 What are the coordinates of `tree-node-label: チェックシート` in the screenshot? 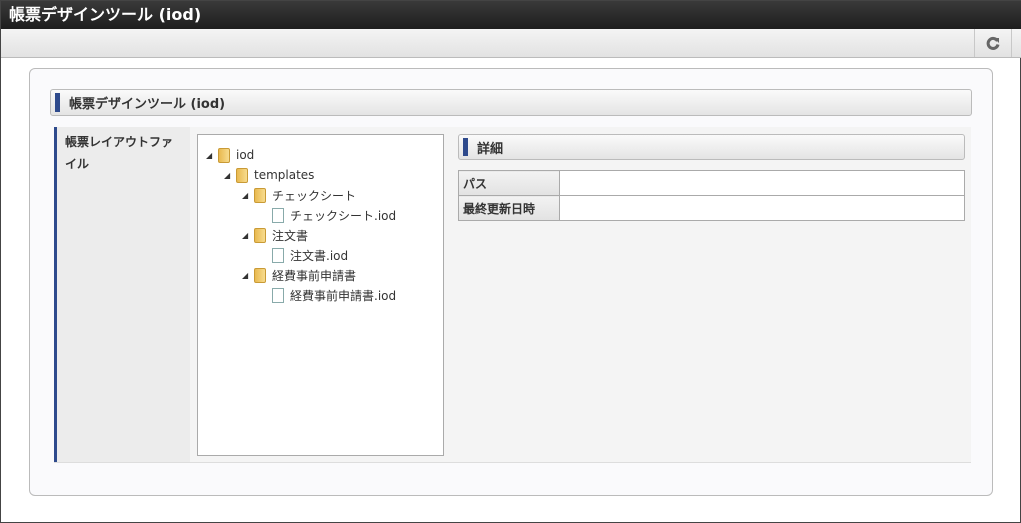 It's located at (314, 195).